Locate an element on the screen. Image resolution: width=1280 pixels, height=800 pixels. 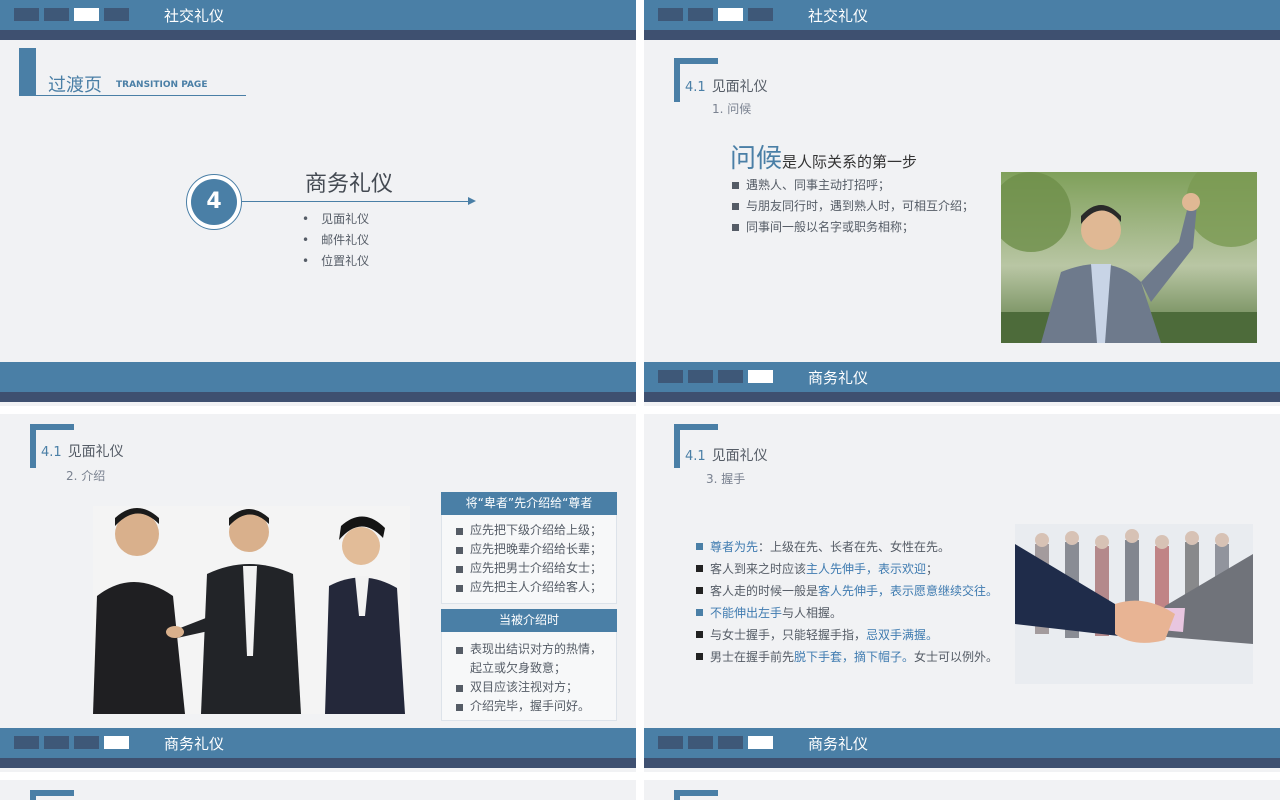
slide-partial-right is located at coordinates (962, 790).